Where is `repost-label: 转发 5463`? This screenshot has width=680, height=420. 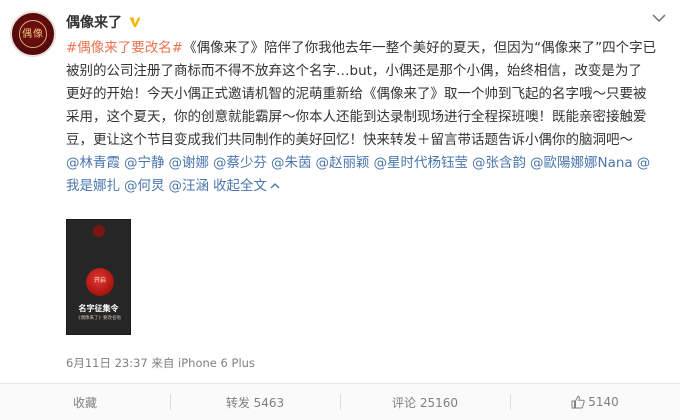
repost-label: 转发 5463 is located at coordinates (255, 402).